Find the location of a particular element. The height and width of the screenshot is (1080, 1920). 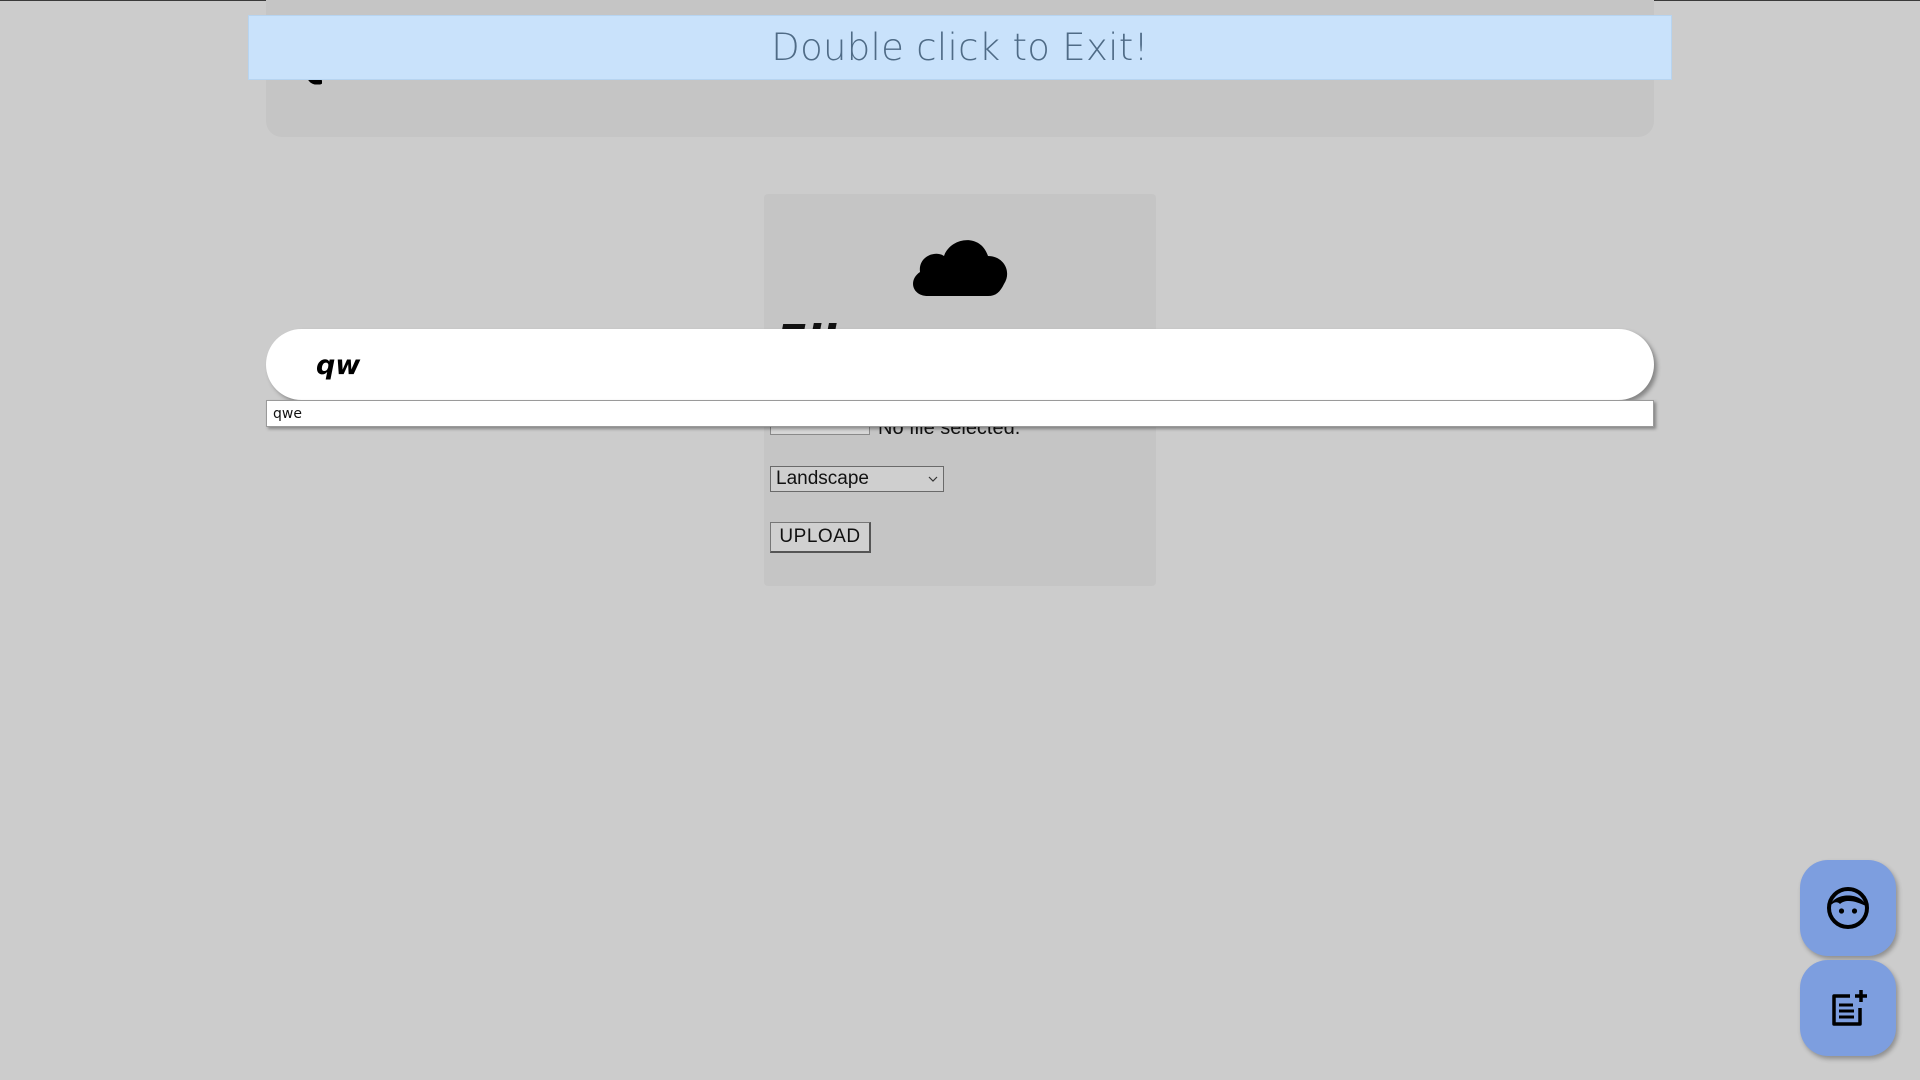

orientation-selected-value: Landscape is located at coordinates (822, 478).